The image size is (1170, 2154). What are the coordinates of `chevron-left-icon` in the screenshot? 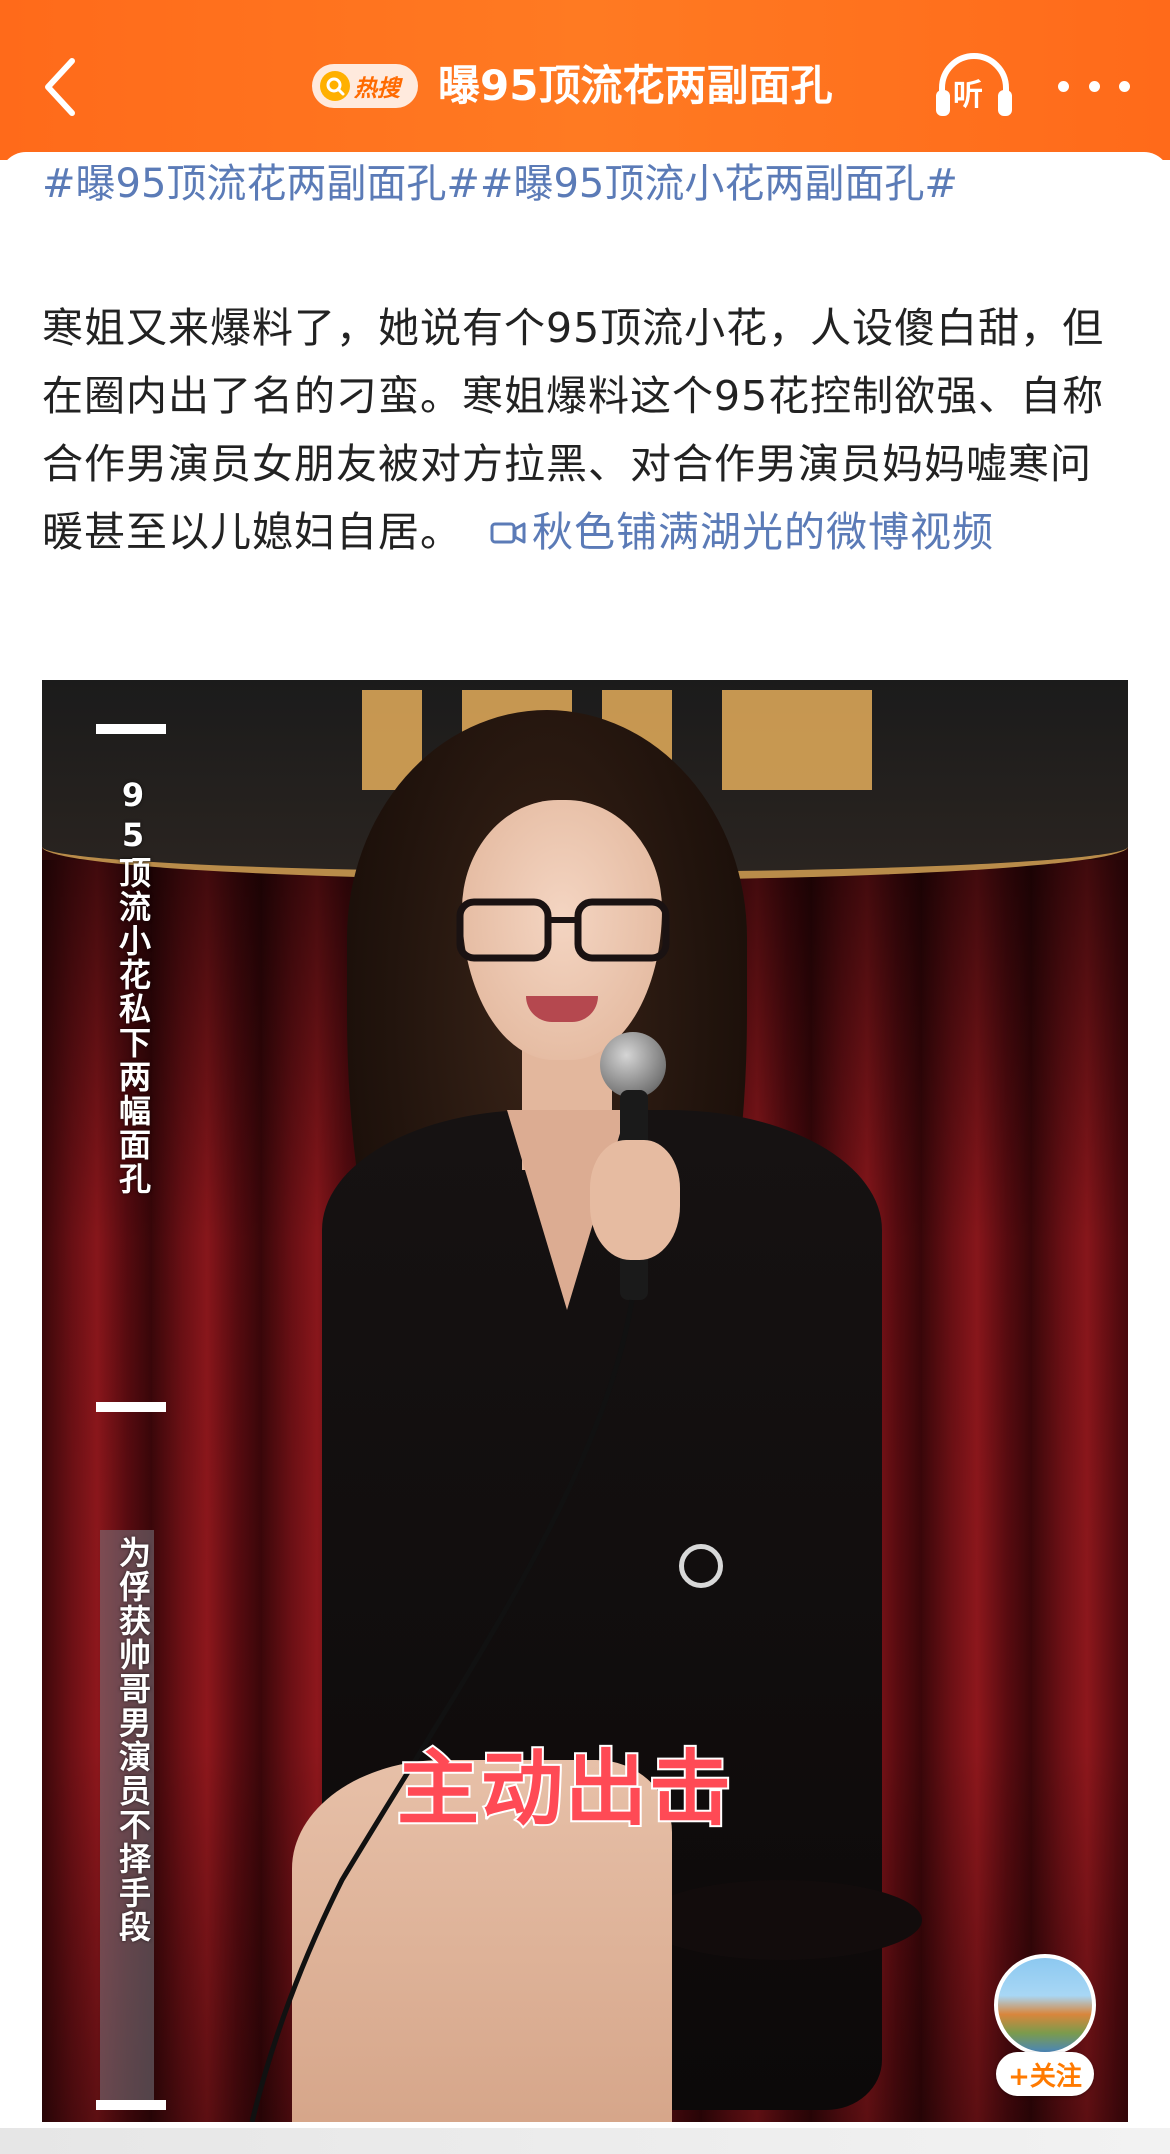 It's located at (60, 87).